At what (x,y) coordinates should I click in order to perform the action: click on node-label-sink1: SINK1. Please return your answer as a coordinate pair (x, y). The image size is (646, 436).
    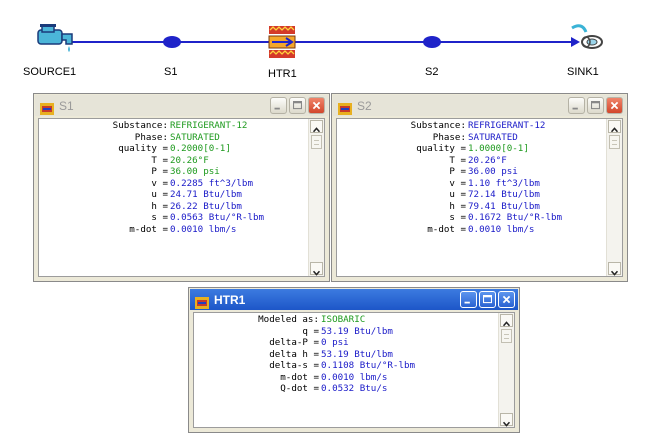
    Looking at the image, I should click on (583, 72).